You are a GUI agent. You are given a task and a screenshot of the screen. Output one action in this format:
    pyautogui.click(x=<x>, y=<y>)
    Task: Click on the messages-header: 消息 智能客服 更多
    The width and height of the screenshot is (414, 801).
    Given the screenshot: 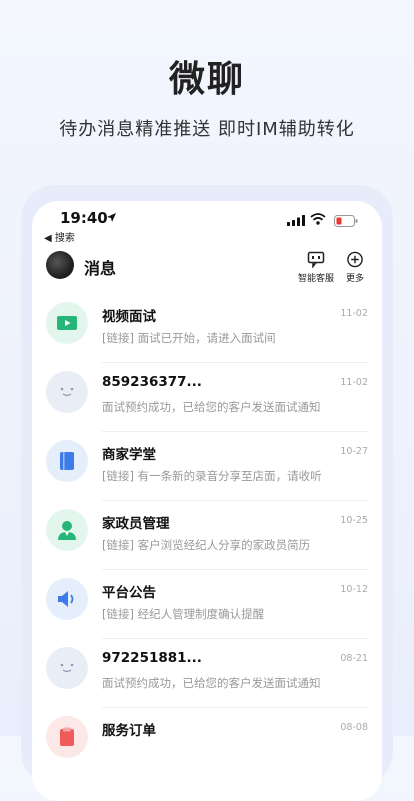 What is the action you would take?
    pyautogui.click(x=207, y=267)
    